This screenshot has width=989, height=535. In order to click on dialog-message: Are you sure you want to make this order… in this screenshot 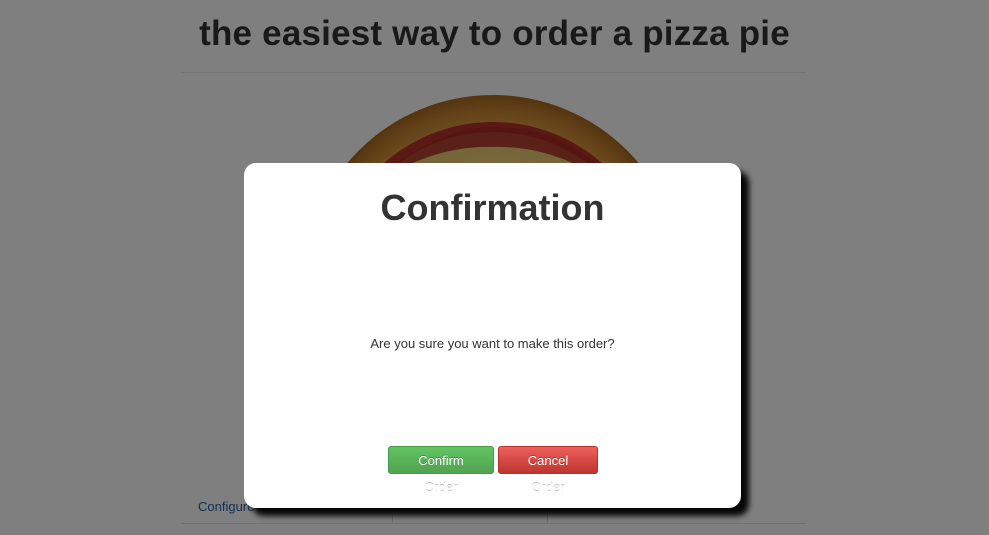, I will do `click(492, 343)`.